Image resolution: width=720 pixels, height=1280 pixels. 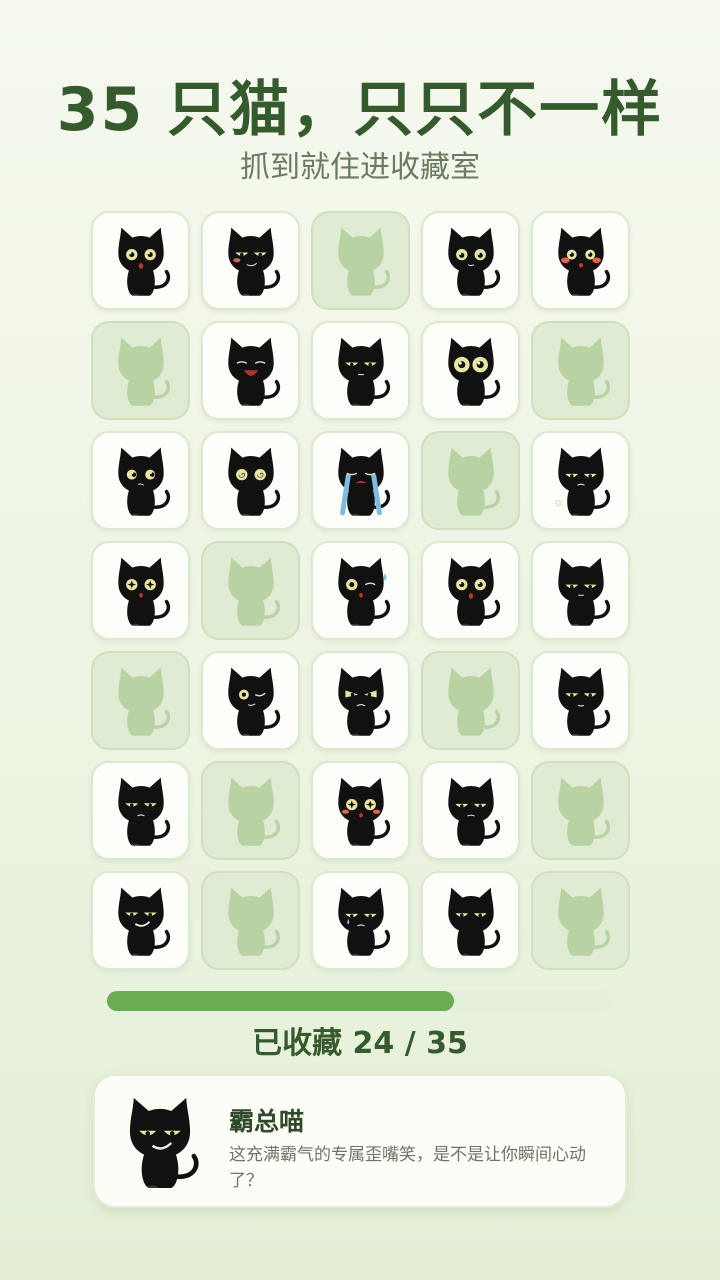 I want to click on featured-cat-card: 霸总喵 这充满霸气的专属歪嘴笑，是不是让你瞬间心动了？, so click(x=360, y=1141).